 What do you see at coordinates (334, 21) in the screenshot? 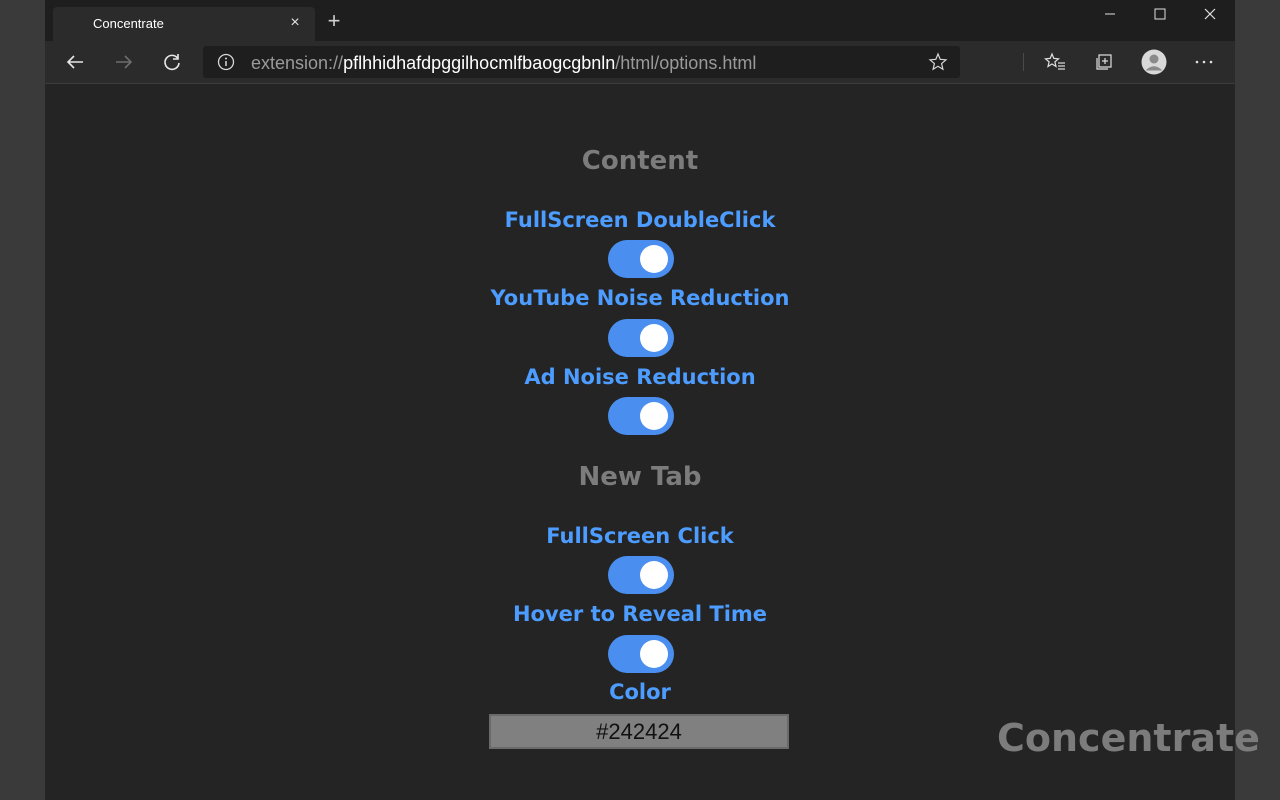
I see `new-tab-button: +` at bounding box center [334, 21].